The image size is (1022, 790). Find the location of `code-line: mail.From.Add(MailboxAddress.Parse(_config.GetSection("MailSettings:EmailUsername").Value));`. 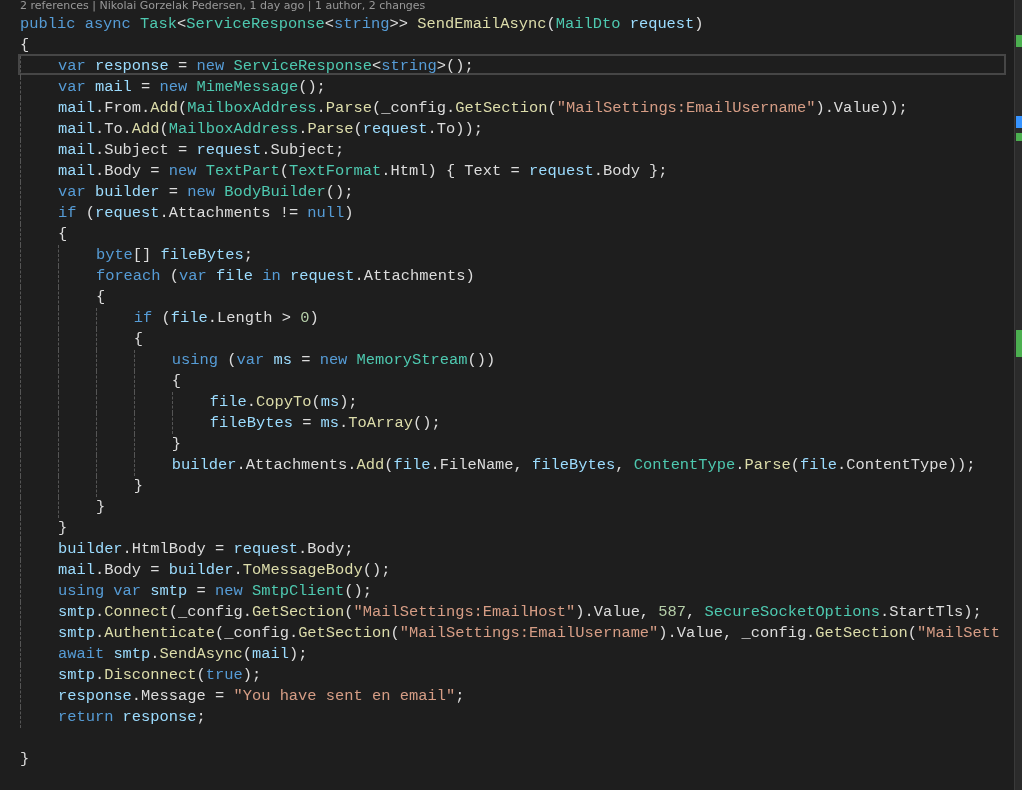

code-line: mail.From.Add(MailboxAddress.Parse(_config.GetSection("MailSettings:EmailUsername").Value)); is located at coordinates (512, 106).